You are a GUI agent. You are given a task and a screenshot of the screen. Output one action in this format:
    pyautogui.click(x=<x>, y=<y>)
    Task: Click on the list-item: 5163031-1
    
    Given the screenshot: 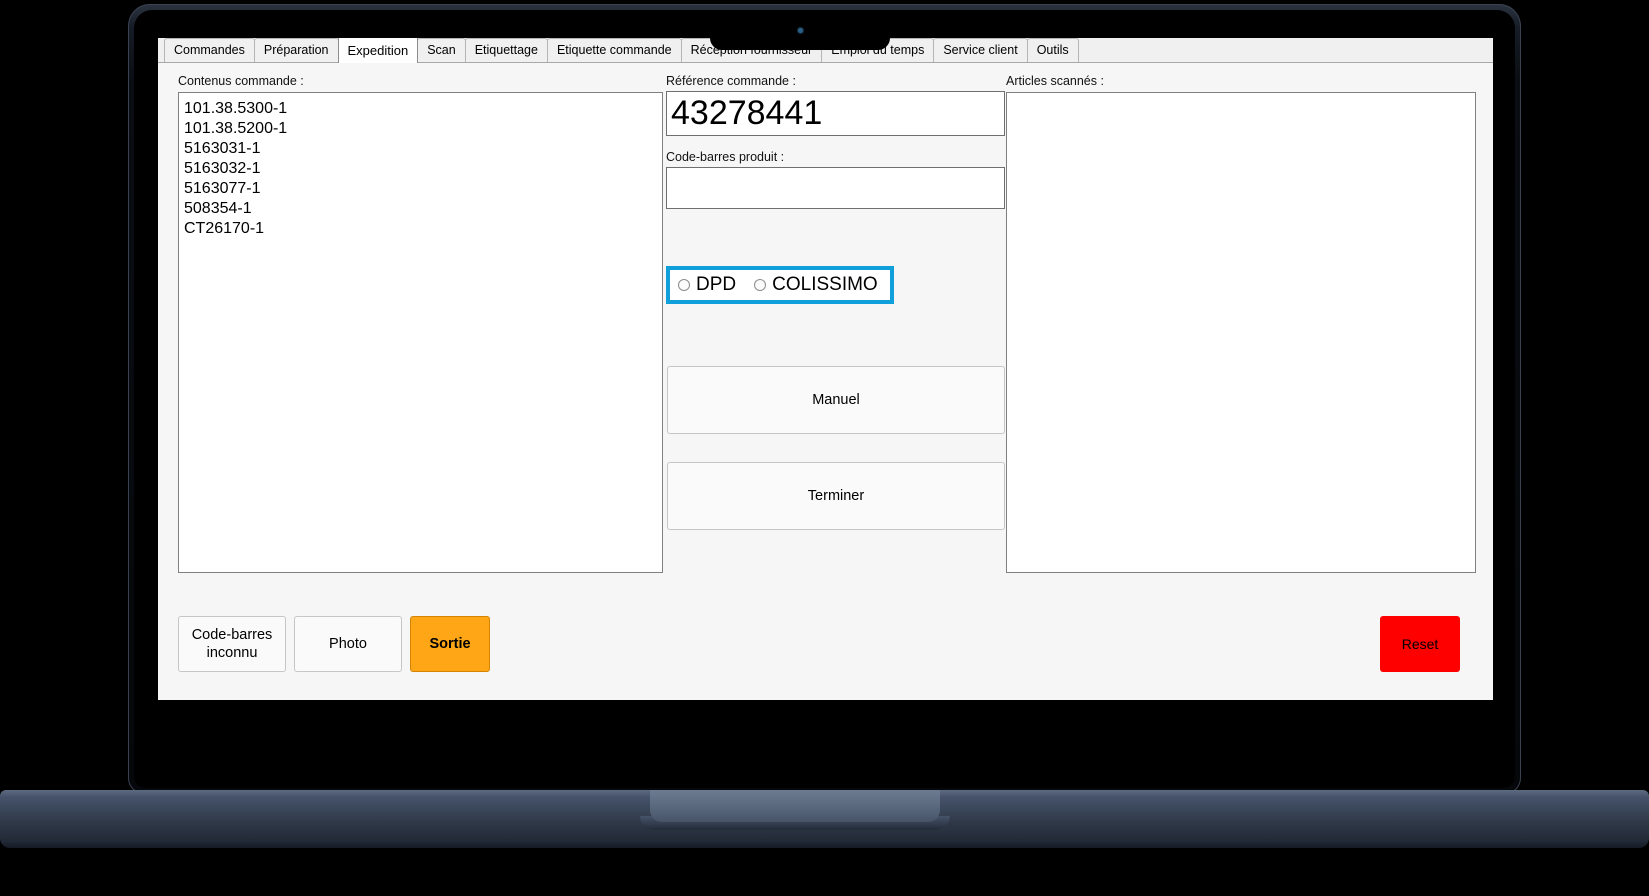 What is the action you would take?
    pyautogui.click(x=420, y=149)
    